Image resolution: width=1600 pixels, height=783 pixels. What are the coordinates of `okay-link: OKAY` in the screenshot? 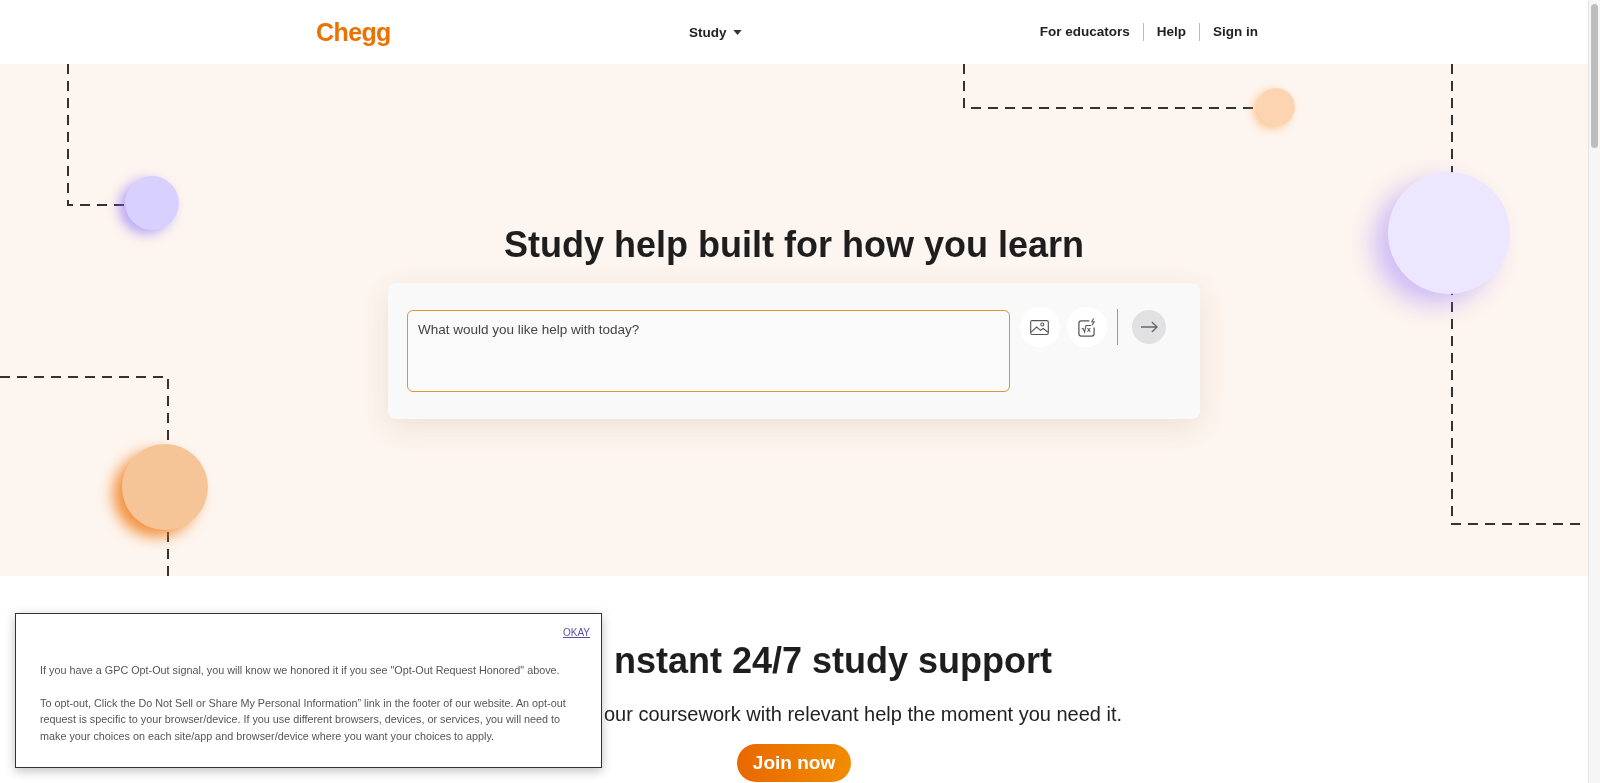 It's located at (576, 633).